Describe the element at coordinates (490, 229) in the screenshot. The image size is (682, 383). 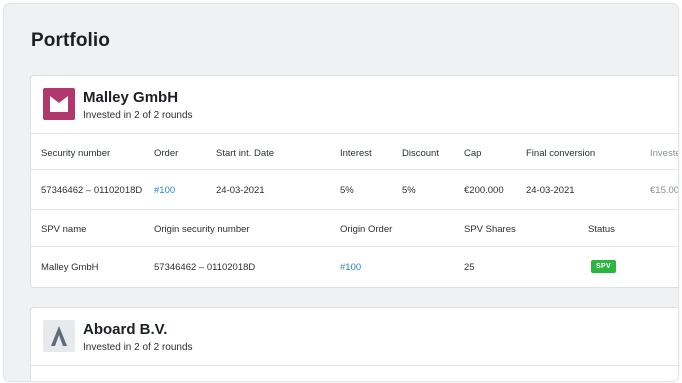
I see `col-spv-shares: SPV Shares` at that location.